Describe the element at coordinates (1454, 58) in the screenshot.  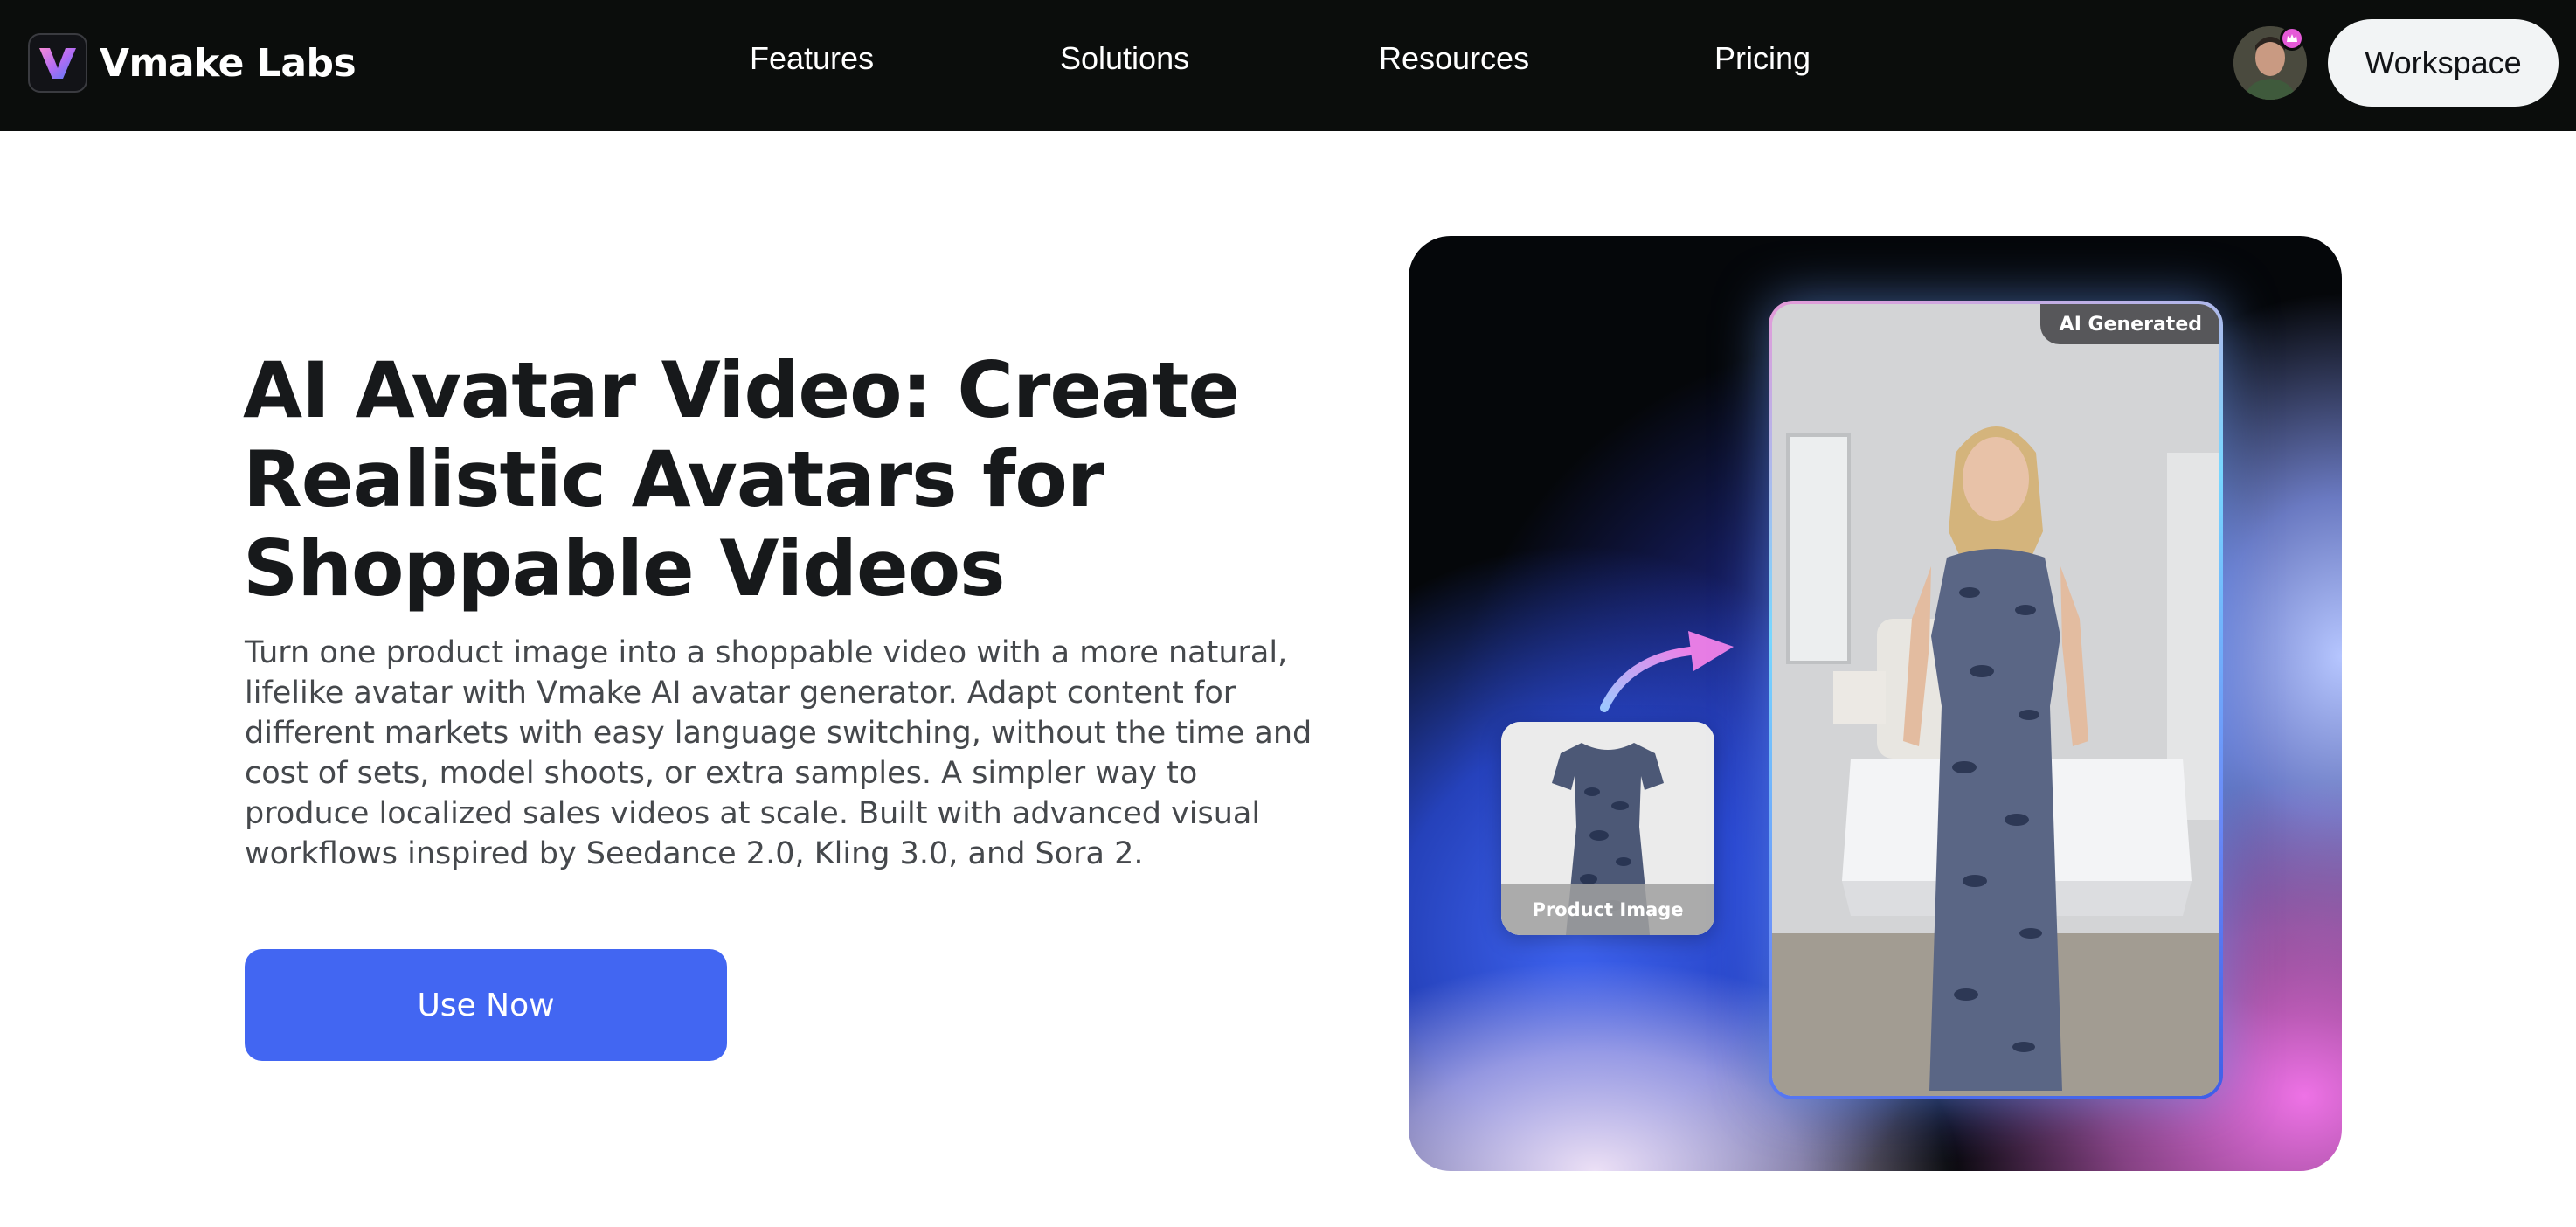
I see `nav-link-resources: Resources` at that location.